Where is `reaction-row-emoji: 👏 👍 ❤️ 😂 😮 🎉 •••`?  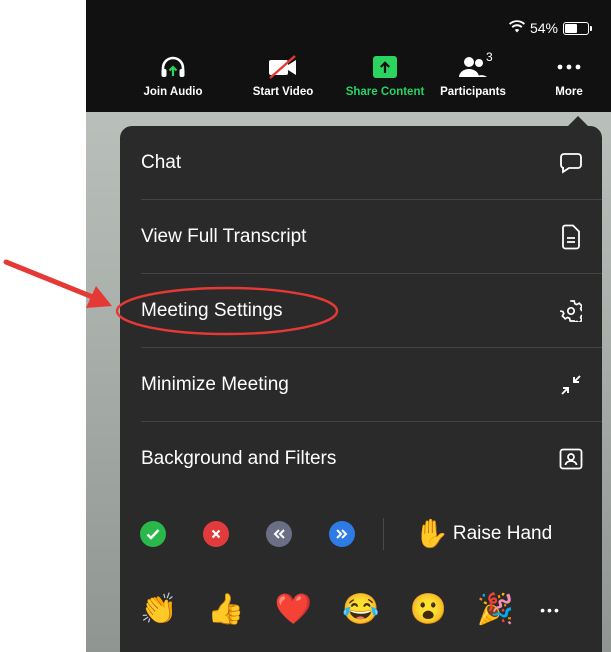
reaction-row-emoji: 👏 👍 ❤️ 😂 😮 🎉 ••• is located at coordinates (361, 610).